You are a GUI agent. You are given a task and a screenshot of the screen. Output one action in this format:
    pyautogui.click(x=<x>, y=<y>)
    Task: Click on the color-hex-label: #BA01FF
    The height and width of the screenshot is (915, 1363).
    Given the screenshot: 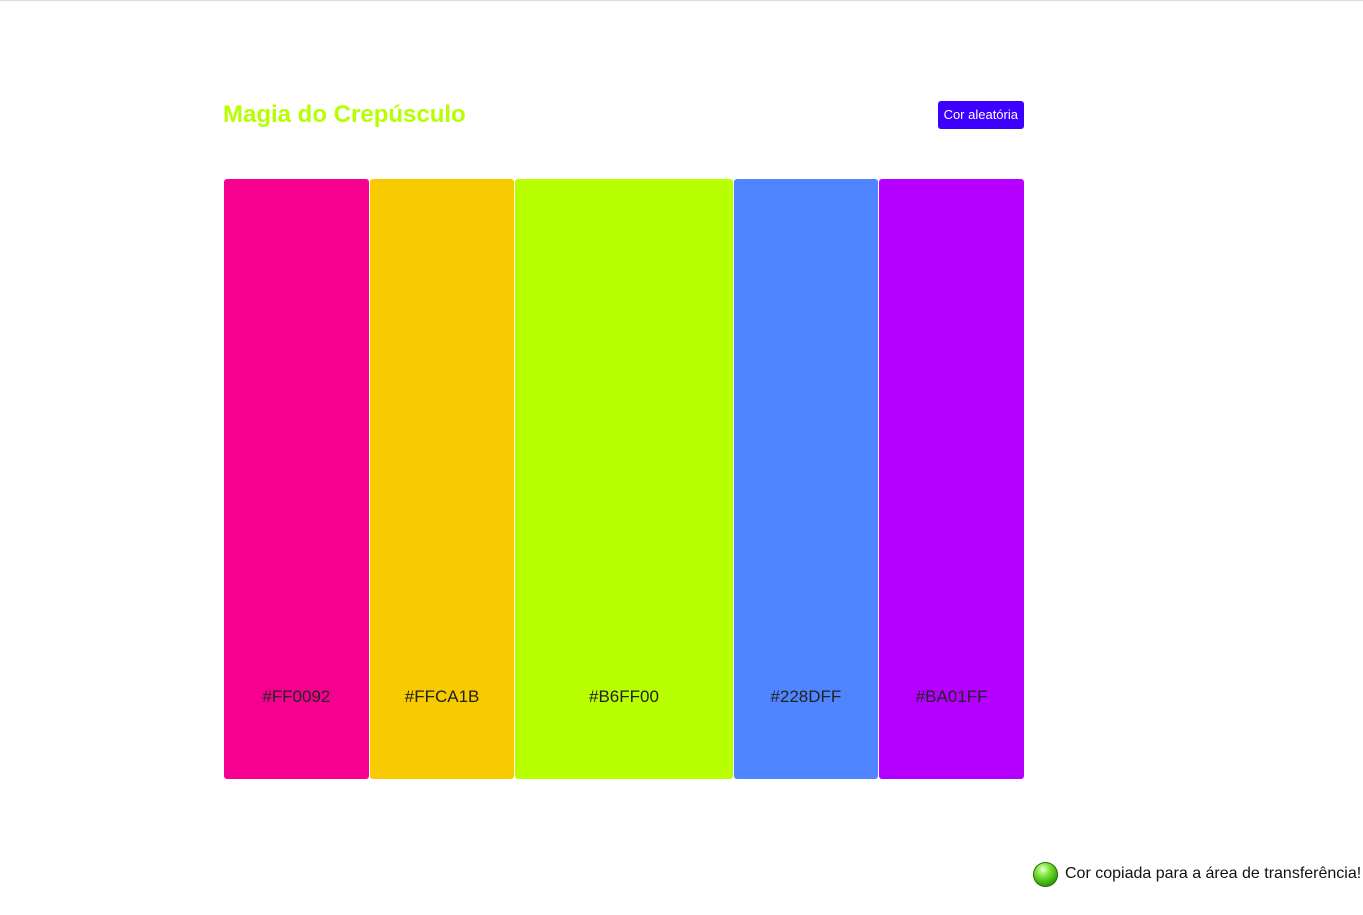 What is the action you would take?
    pyautogui.click(x=951, y=696)
    